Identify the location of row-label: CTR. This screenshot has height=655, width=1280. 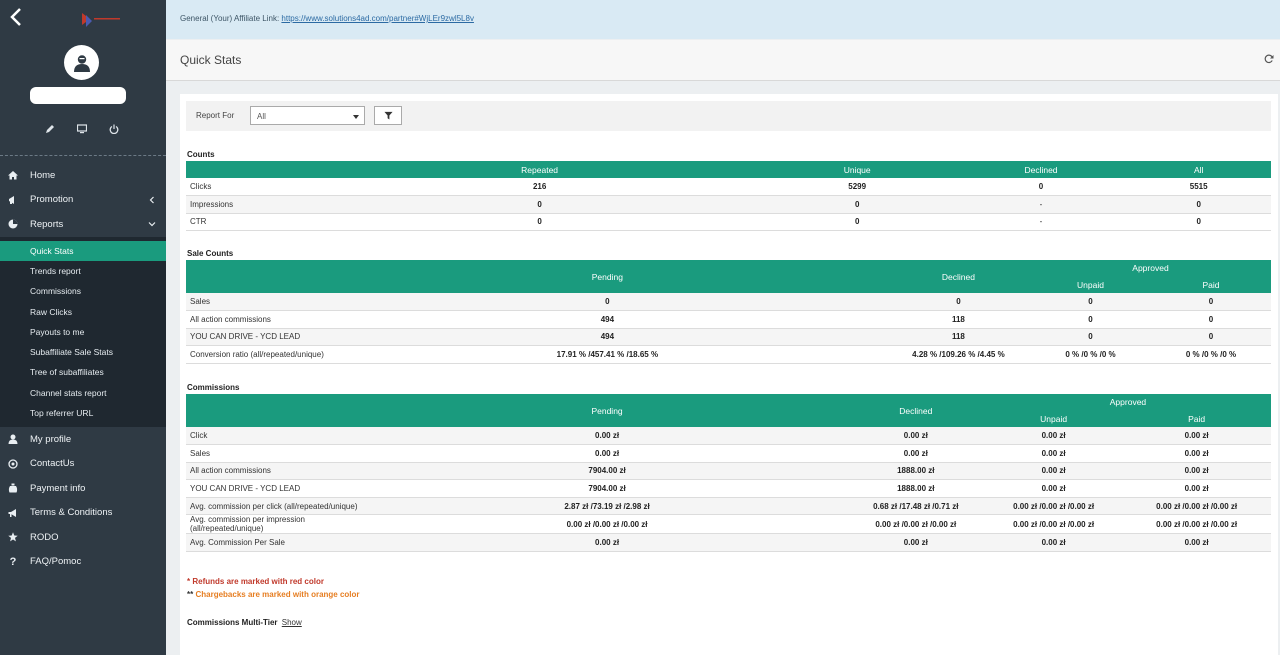
(253, 222).